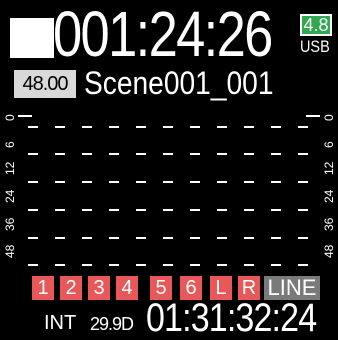  I want to click on scale-label-right-12: 12, so click(329, 168).